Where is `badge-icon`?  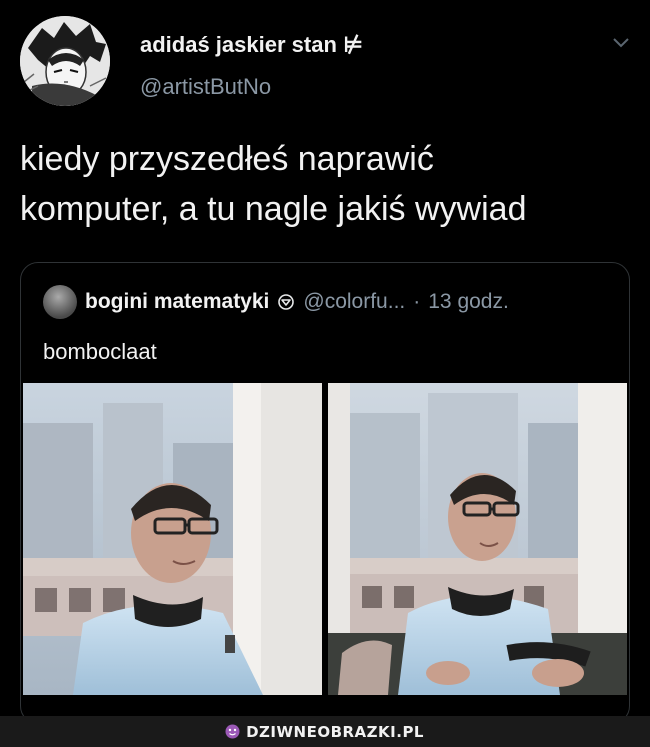
badge-icon is located at coordinates (286, 302).